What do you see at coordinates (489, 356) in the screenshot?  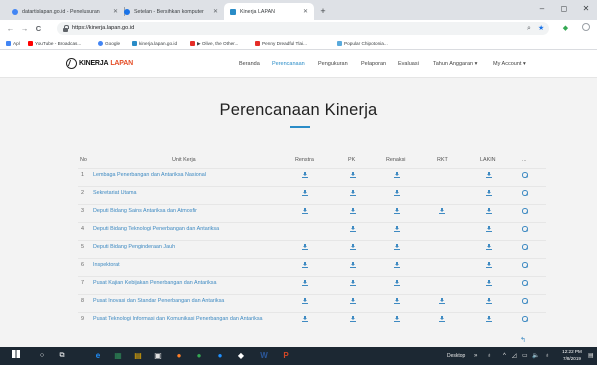 I see `people-icon: ♁` at bounding box center [489, 356].